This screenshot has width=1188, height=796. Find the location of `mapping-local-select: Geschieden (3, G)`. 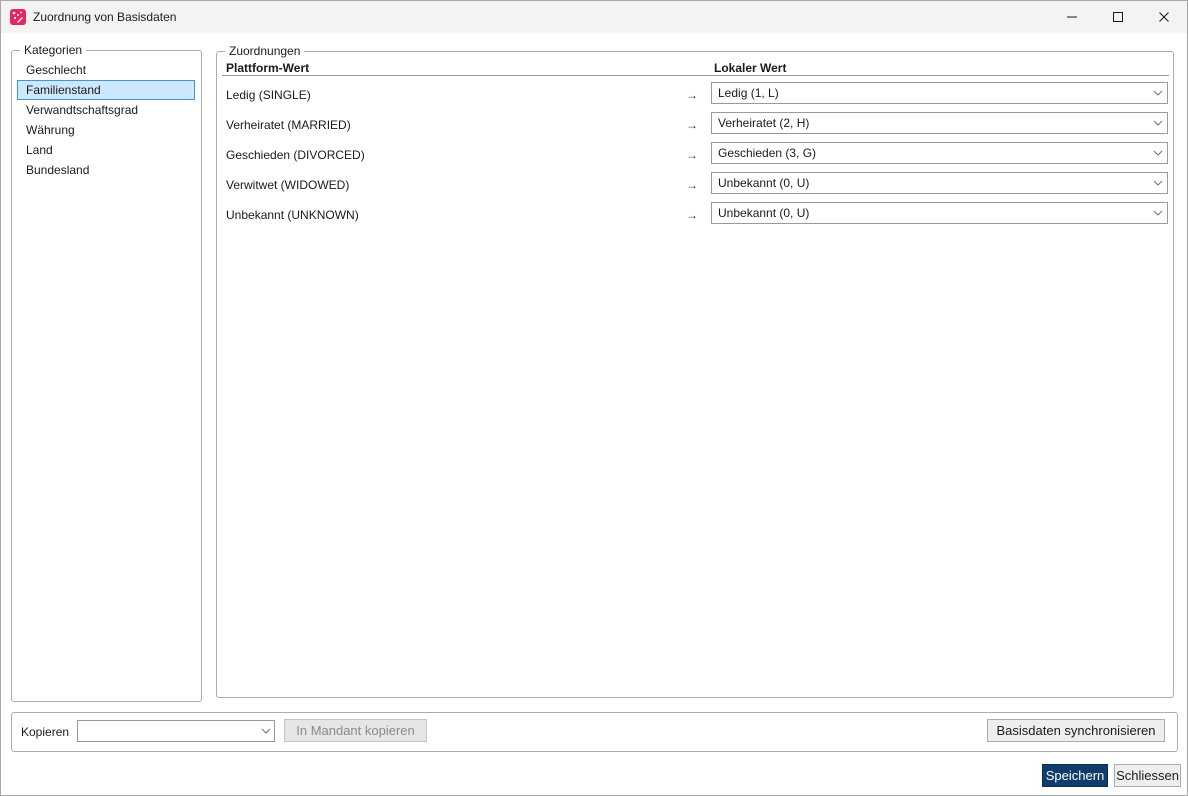

mapping-local-select: Geschieden (3, G) is located at coordinates (939, 153).